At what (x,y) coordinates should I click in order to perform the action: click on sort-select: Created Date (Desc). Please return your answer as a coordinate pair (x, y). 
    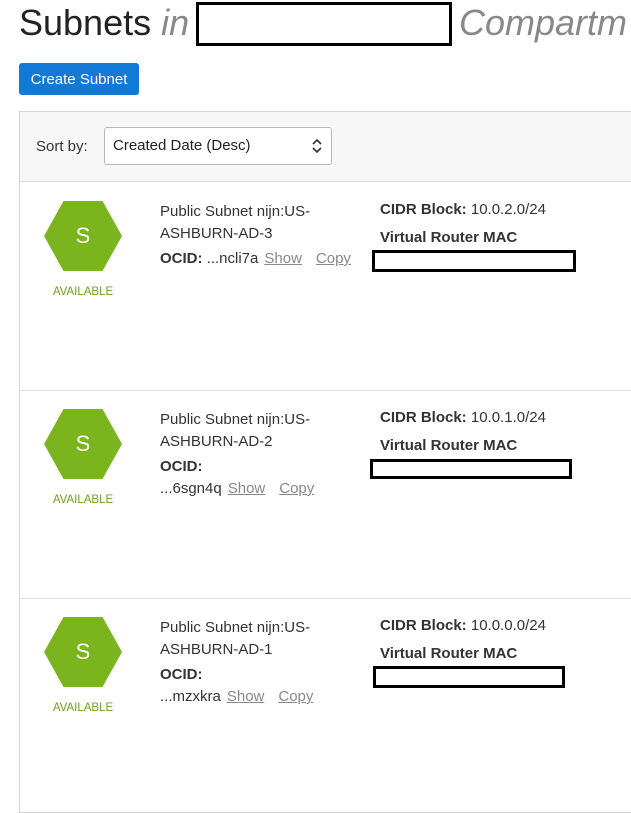
    Looking at the image, I should click on (218, 146).